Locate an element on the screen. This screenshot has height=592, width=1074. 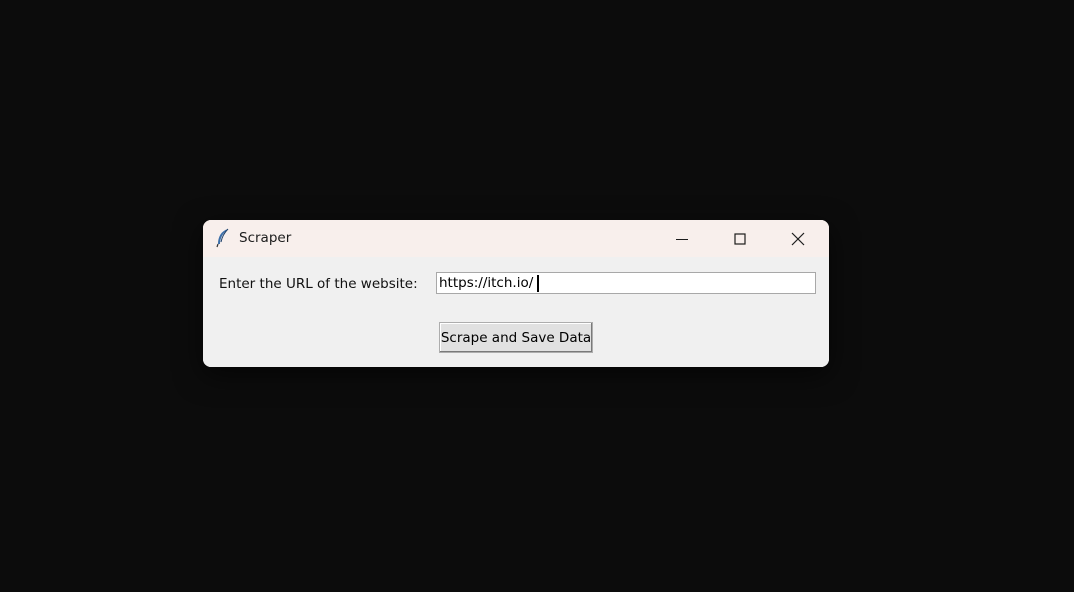
close-icon is located at coordinates (798, 239).